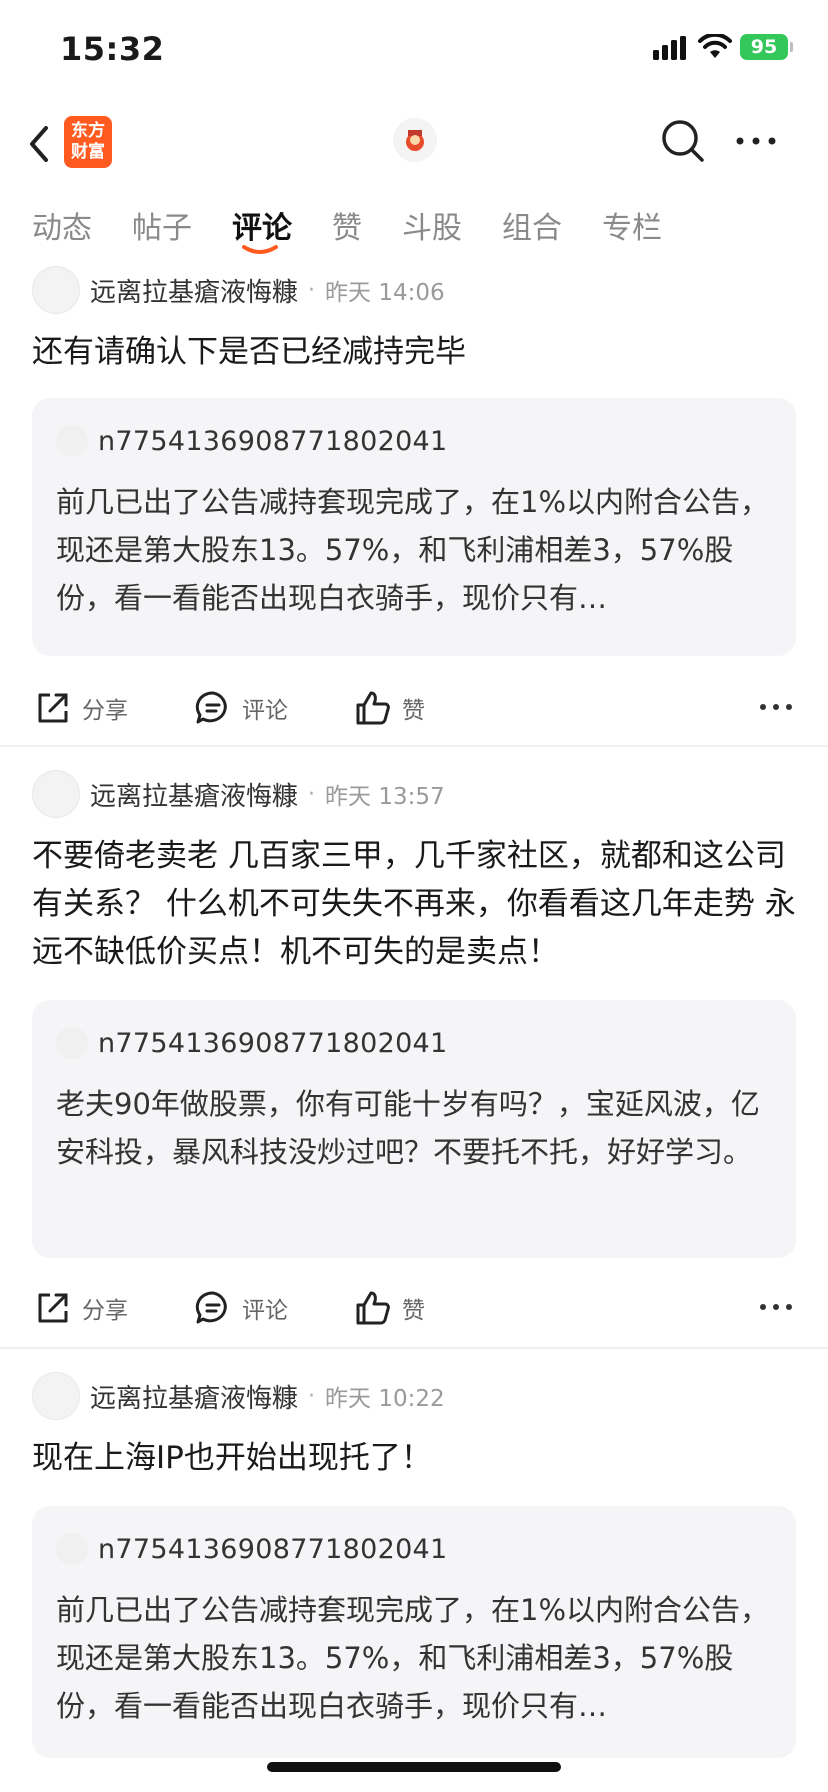 The width and height of the screenshot is (828, 1792). Describe the element at coordinates (532, 225) in the screenshot. I see `tab-portfolio: 组合` at that location.